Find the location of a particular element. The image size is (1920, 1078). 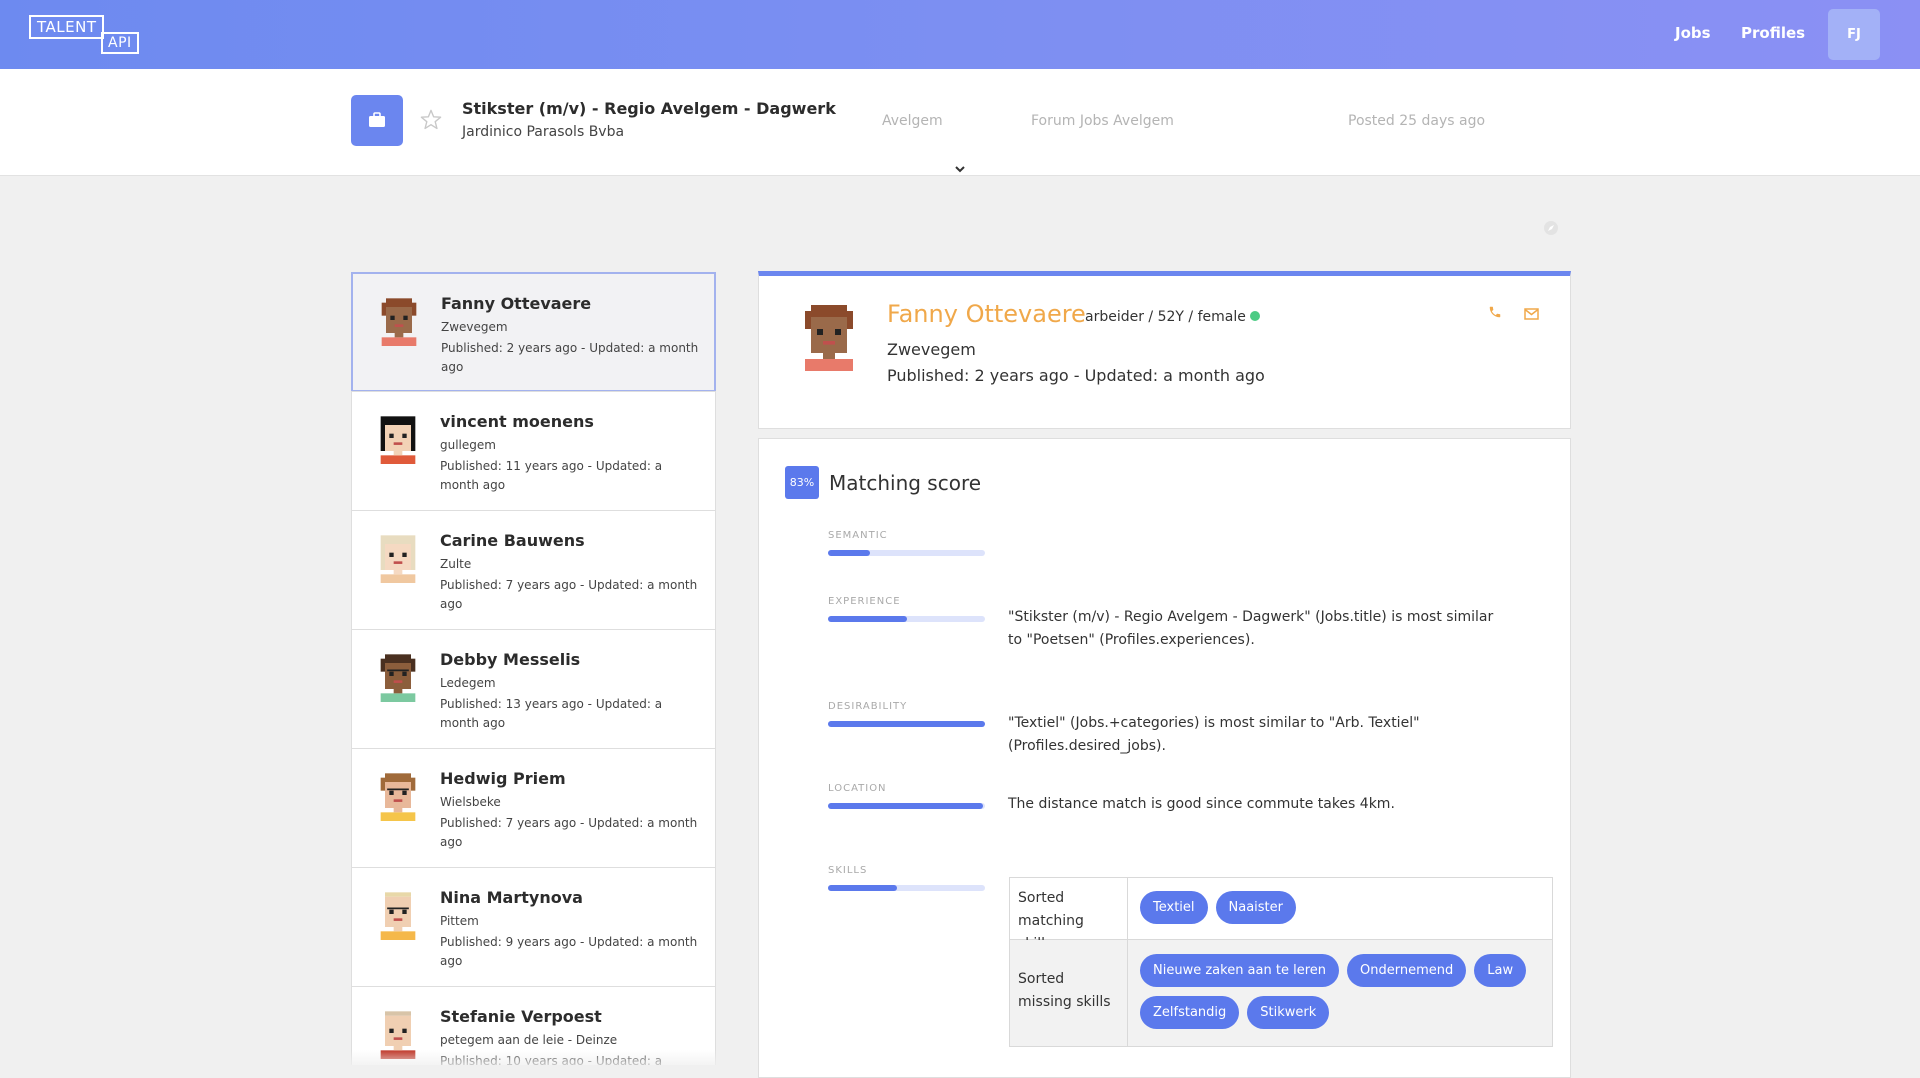

score-badge: 83% is located at coordinates (802, 482).